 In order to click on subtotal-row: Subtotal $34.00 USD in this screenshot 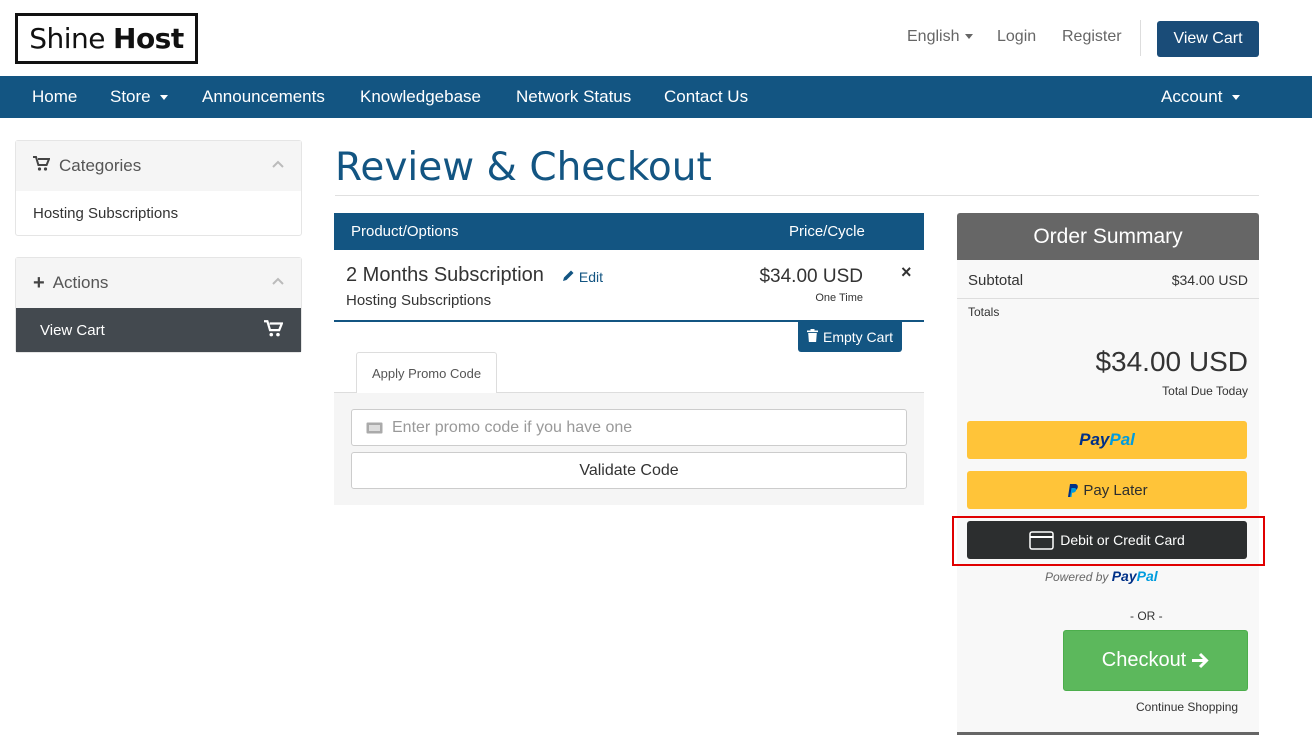, I will do `click(1108, 280)`.